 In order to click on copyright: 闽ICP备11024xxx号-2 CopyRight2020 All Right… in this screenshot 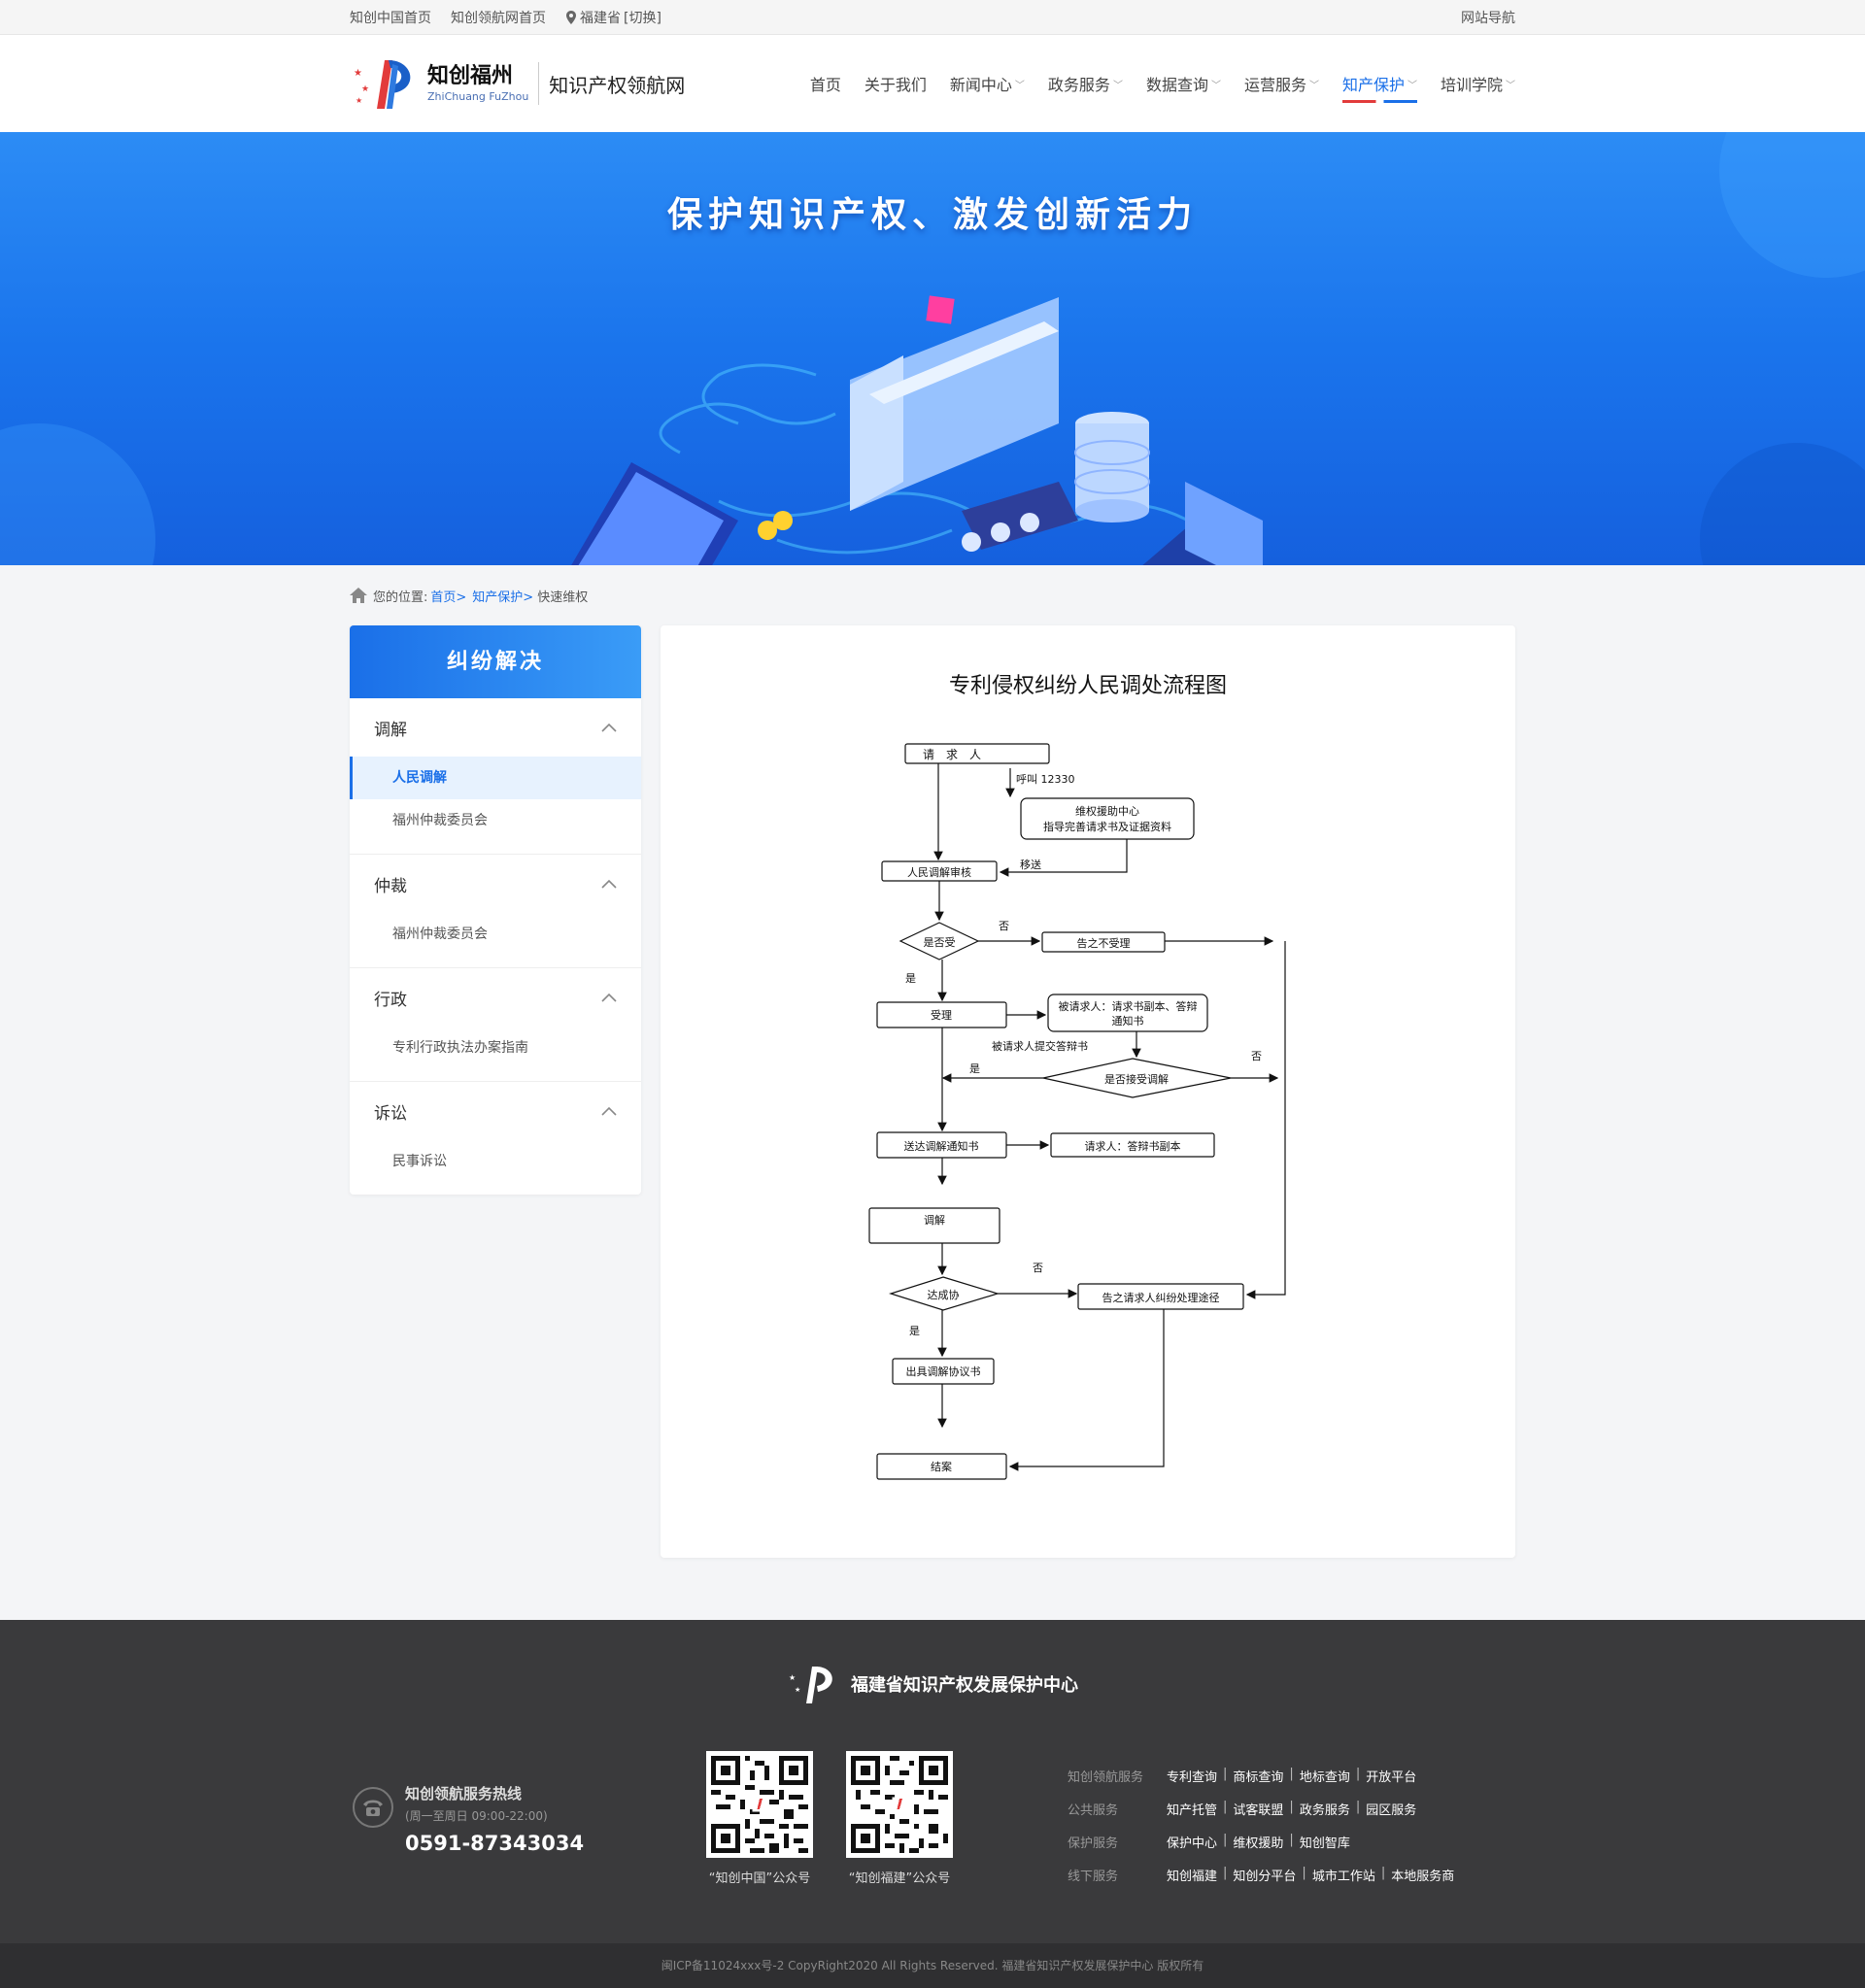, I will do `click(932, 1965)`.